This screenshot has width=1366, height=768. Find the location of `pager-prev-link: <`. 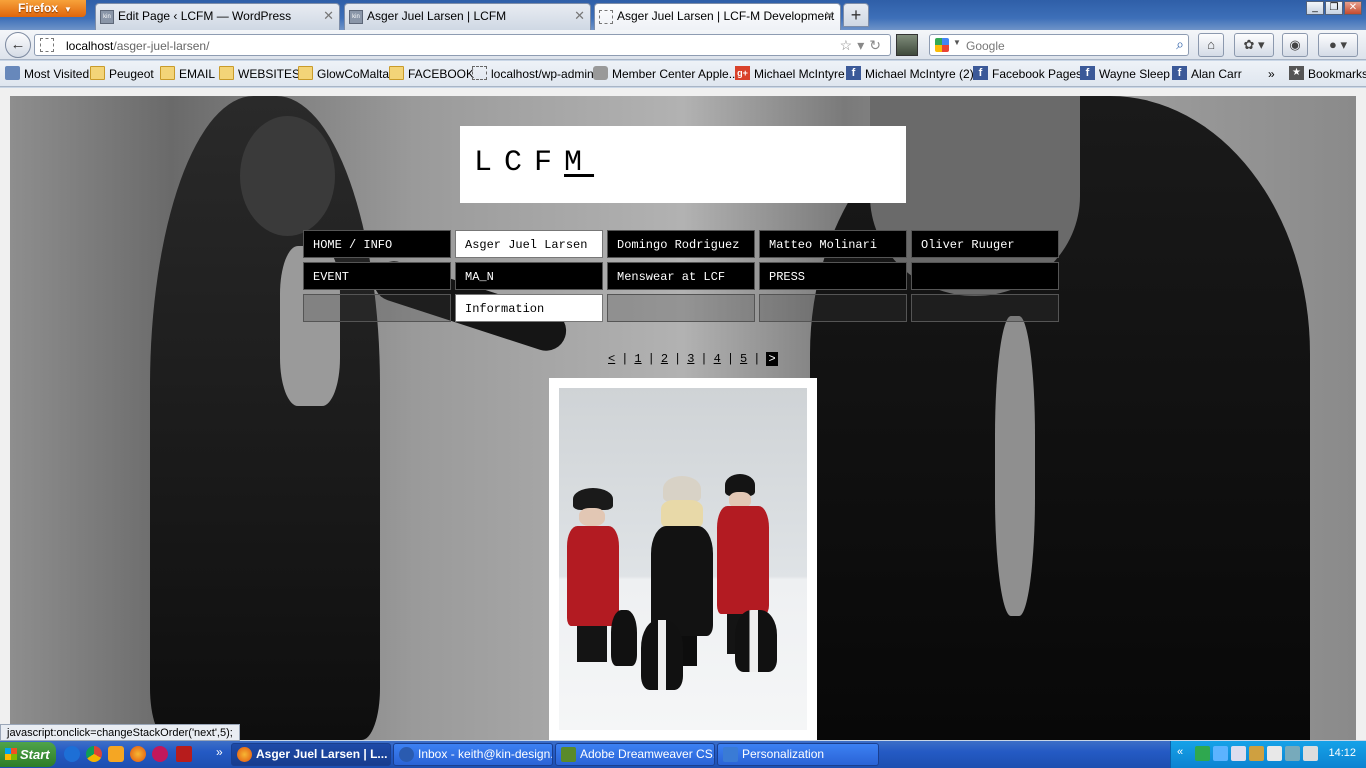

pager-prev-link: < is located at coordinates (611, 359).